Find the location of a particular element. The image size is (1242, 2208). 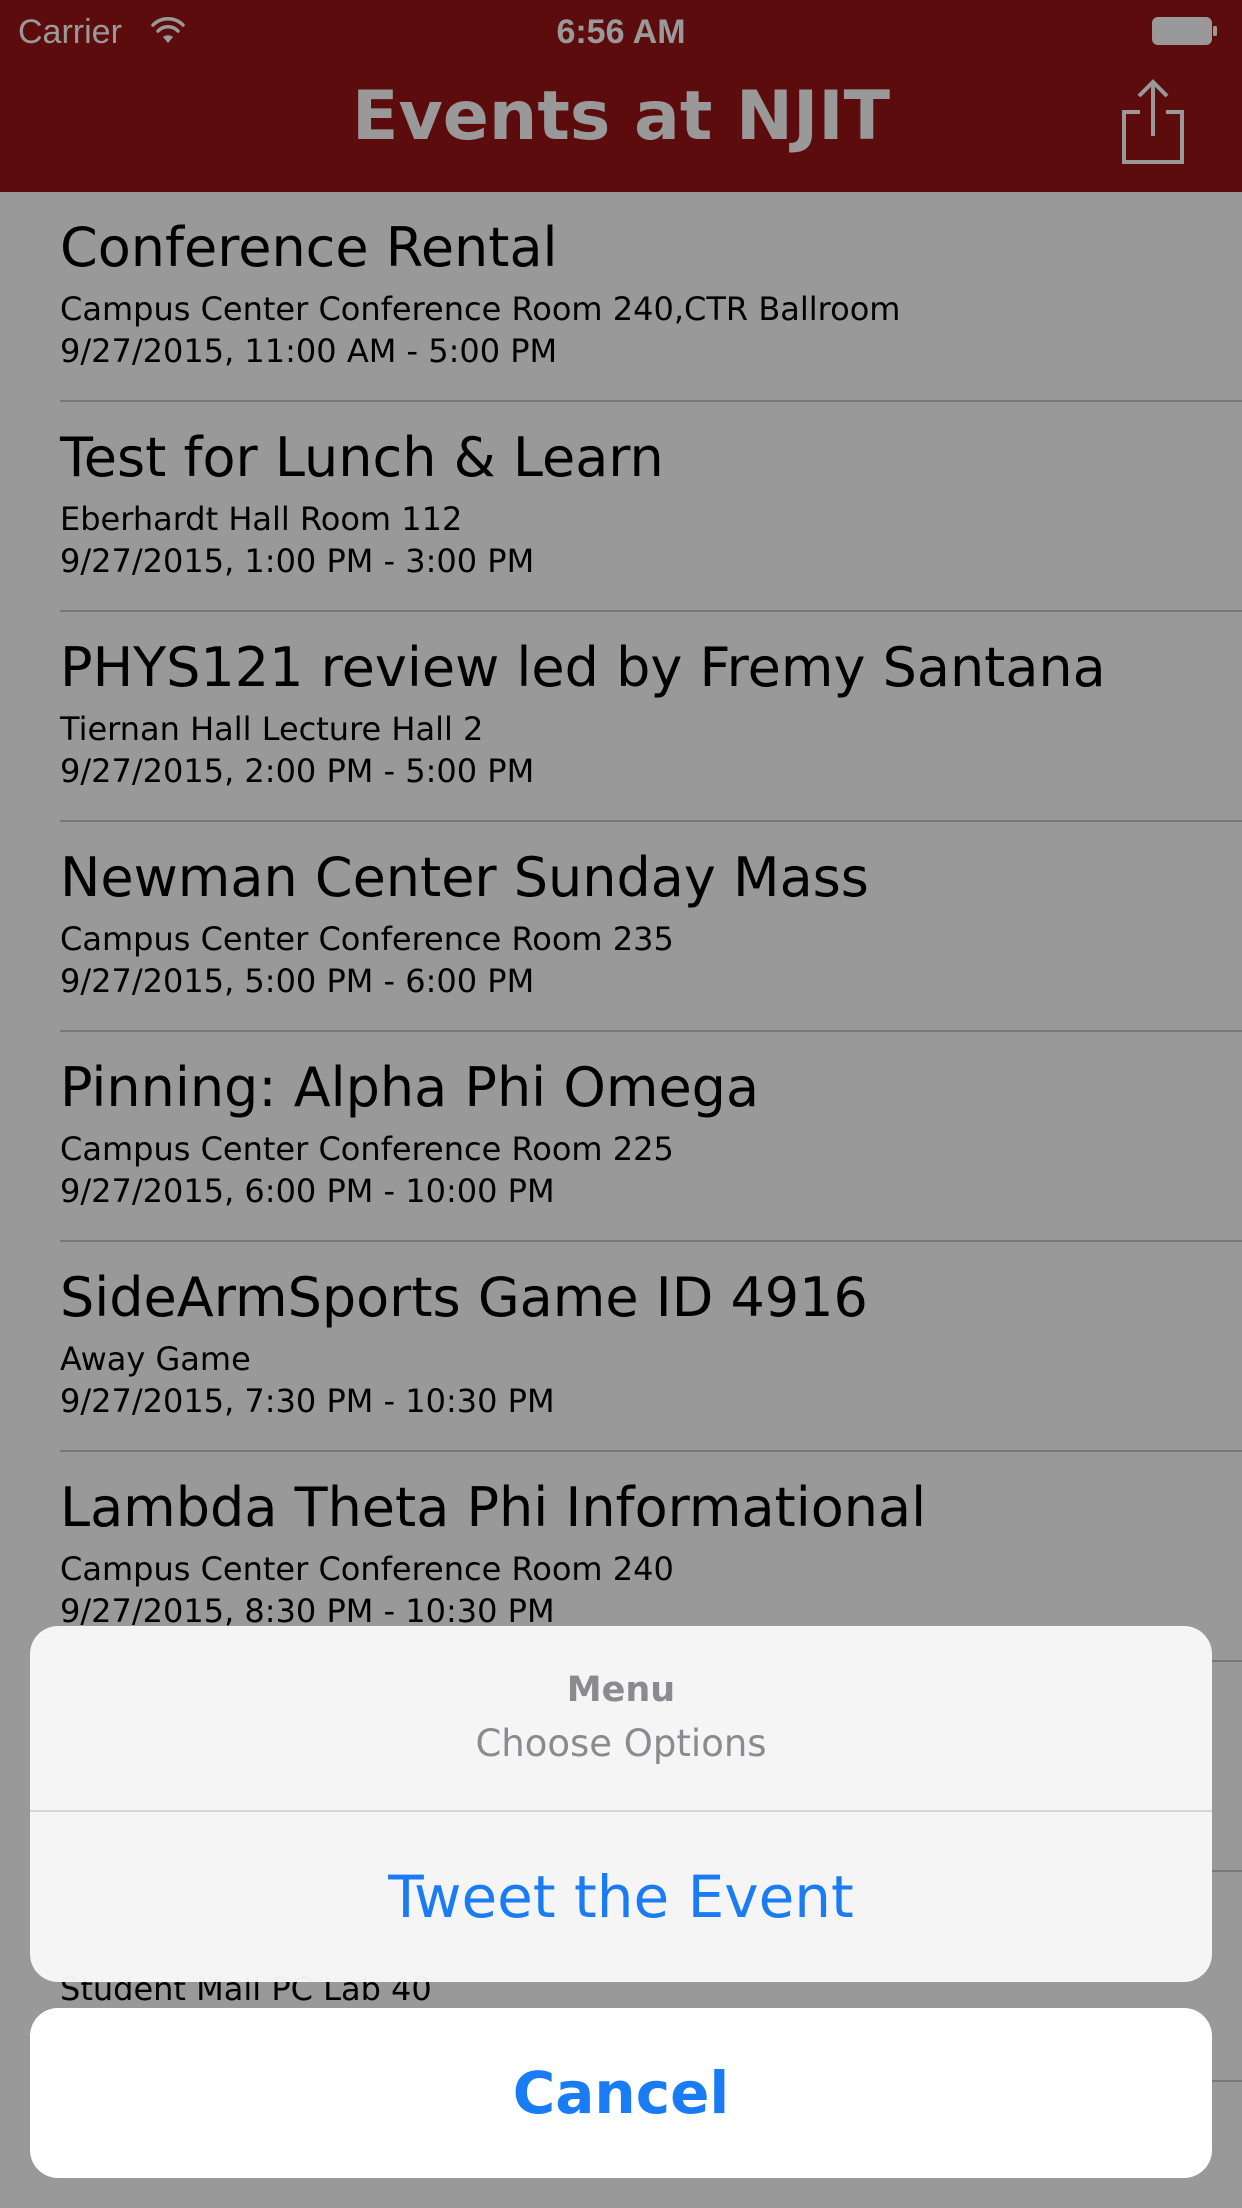

cancel-button: Cancel is located at coordinates (621, 2093).